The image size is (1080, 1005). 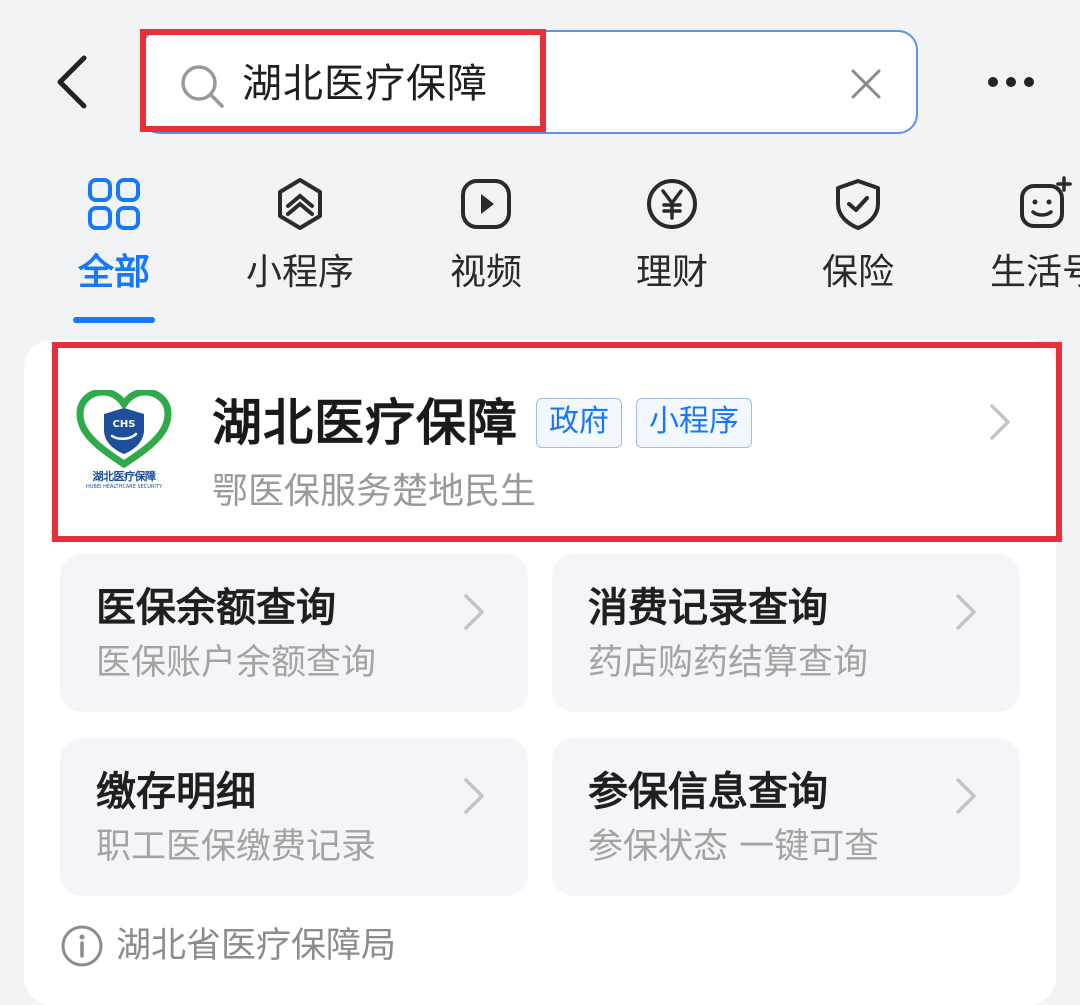 I want to click on tab-finance: 理财, so click(x=672, y=242).